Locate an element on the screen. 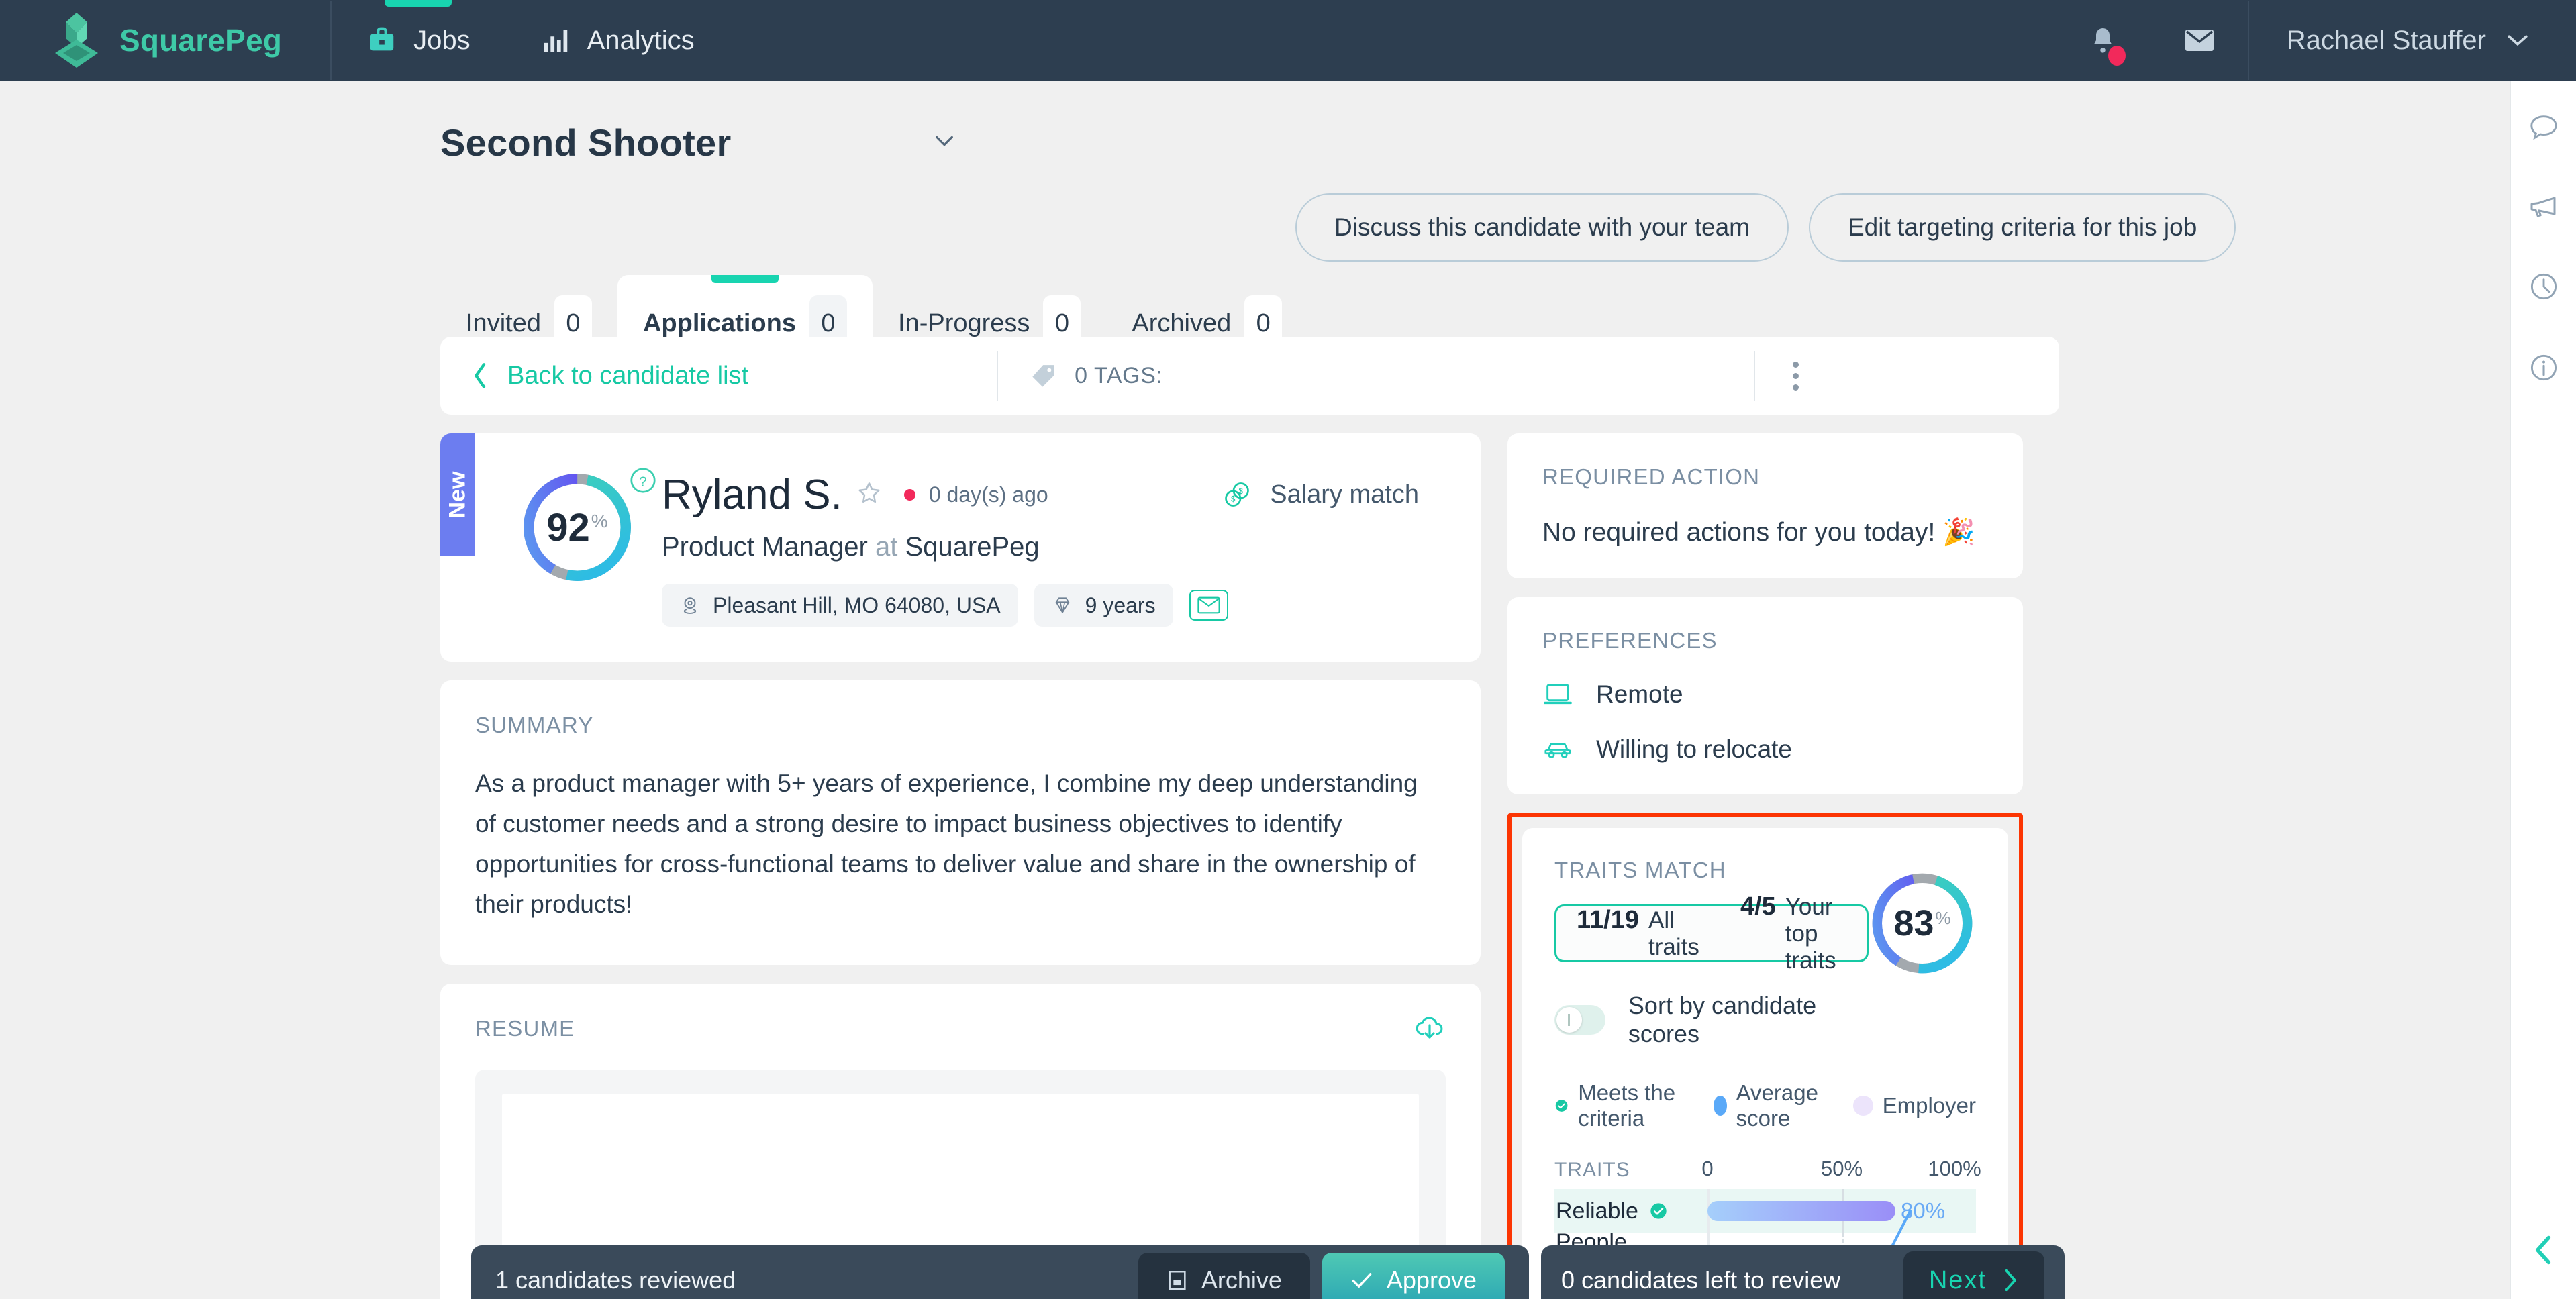 This screenshot has width=2576, height=1299. archive-icon is located at coordinates (1177, 1280).